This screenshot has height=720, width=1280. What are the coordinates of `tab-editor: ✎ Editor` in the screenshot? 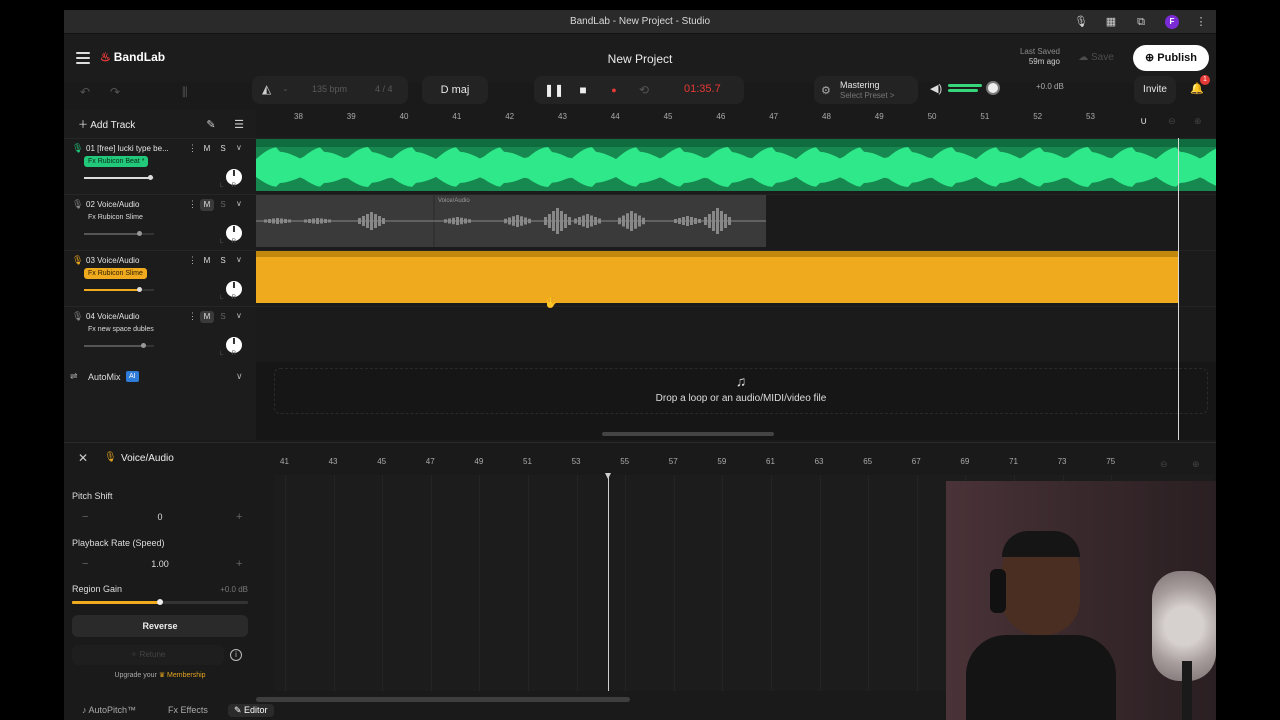 It's located at (251, 710).